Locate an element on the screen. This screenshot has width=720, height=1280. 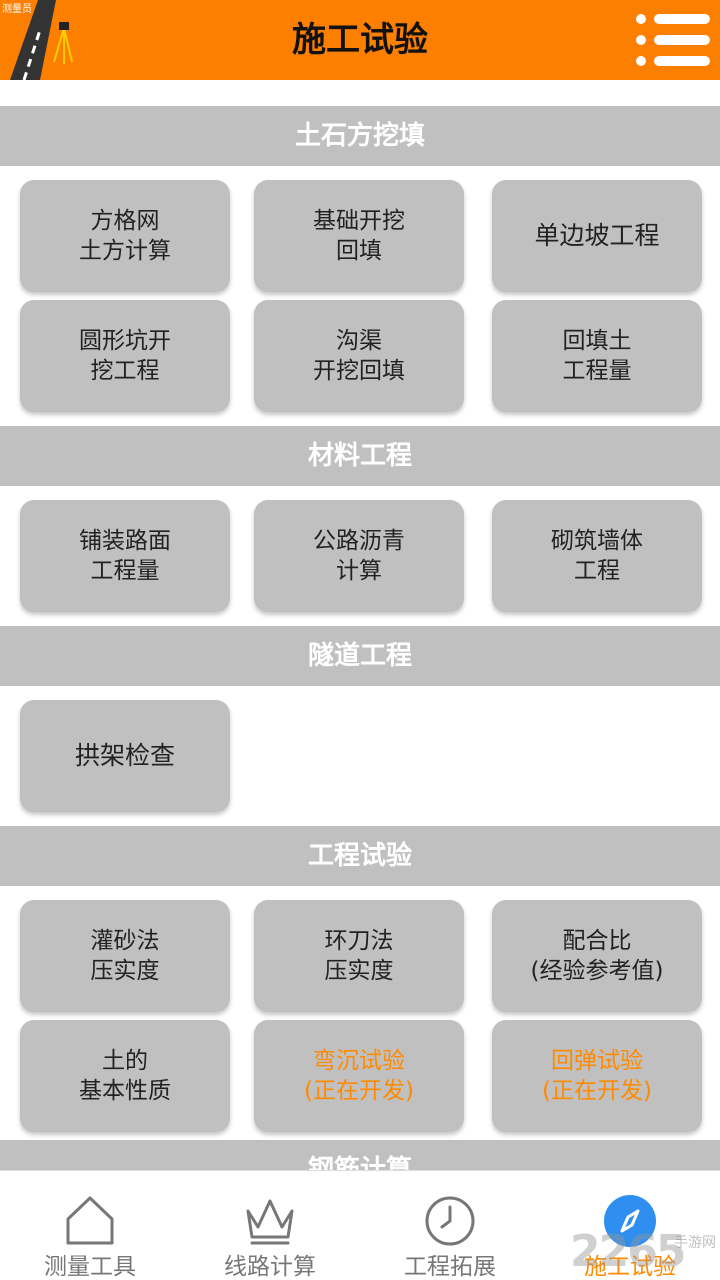
page-title: 施工试验 is located at coordinates (360, 40).